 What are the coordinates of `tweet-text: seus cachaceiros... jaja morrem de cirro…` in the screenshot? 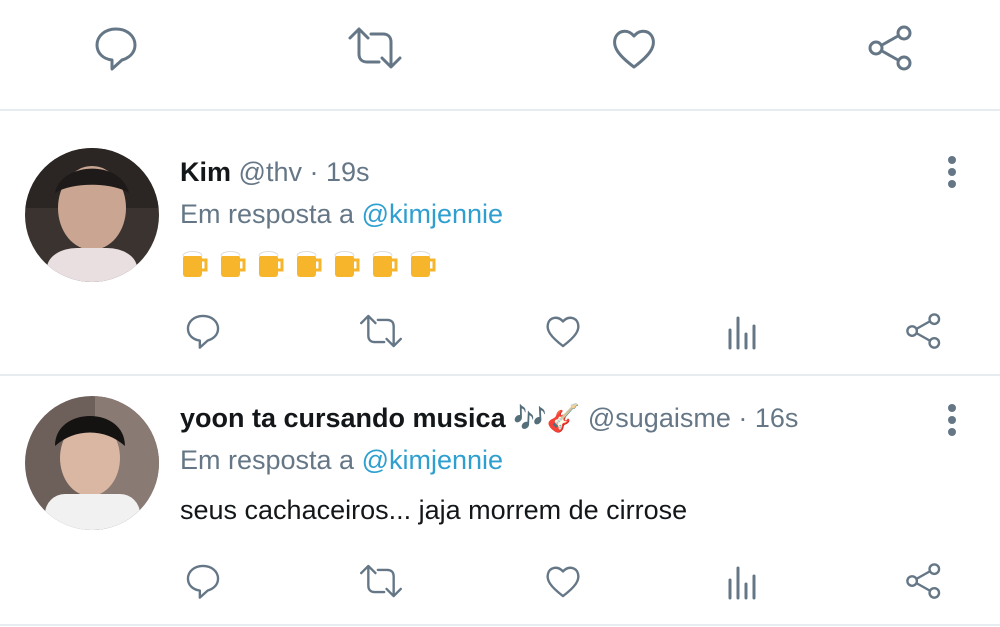 It's located at (434, 510).